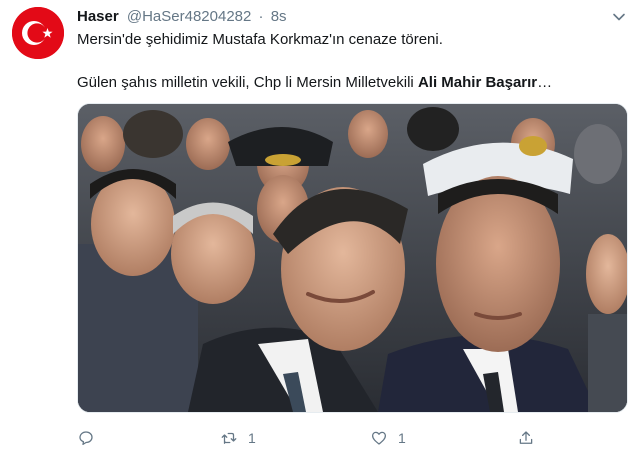  Describe the element at coordinates (252, 438) in the screenshot. I see `retweet-count: 1` at that location.